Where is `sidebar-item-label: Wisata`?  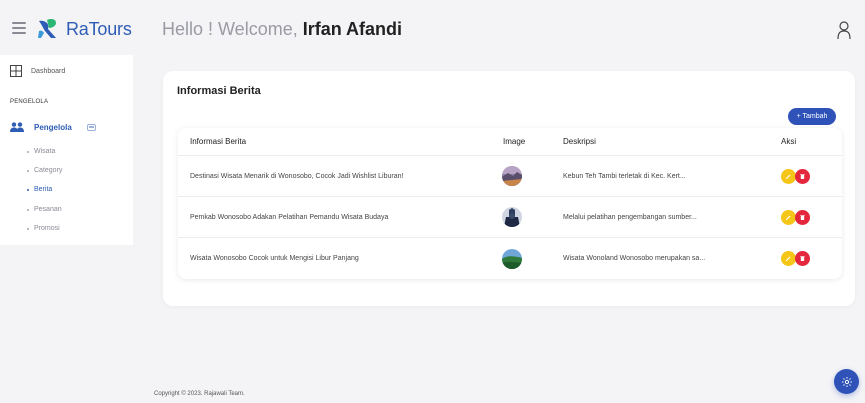 sidebar-item-label: Wisata is located at coordinates (45, 151).